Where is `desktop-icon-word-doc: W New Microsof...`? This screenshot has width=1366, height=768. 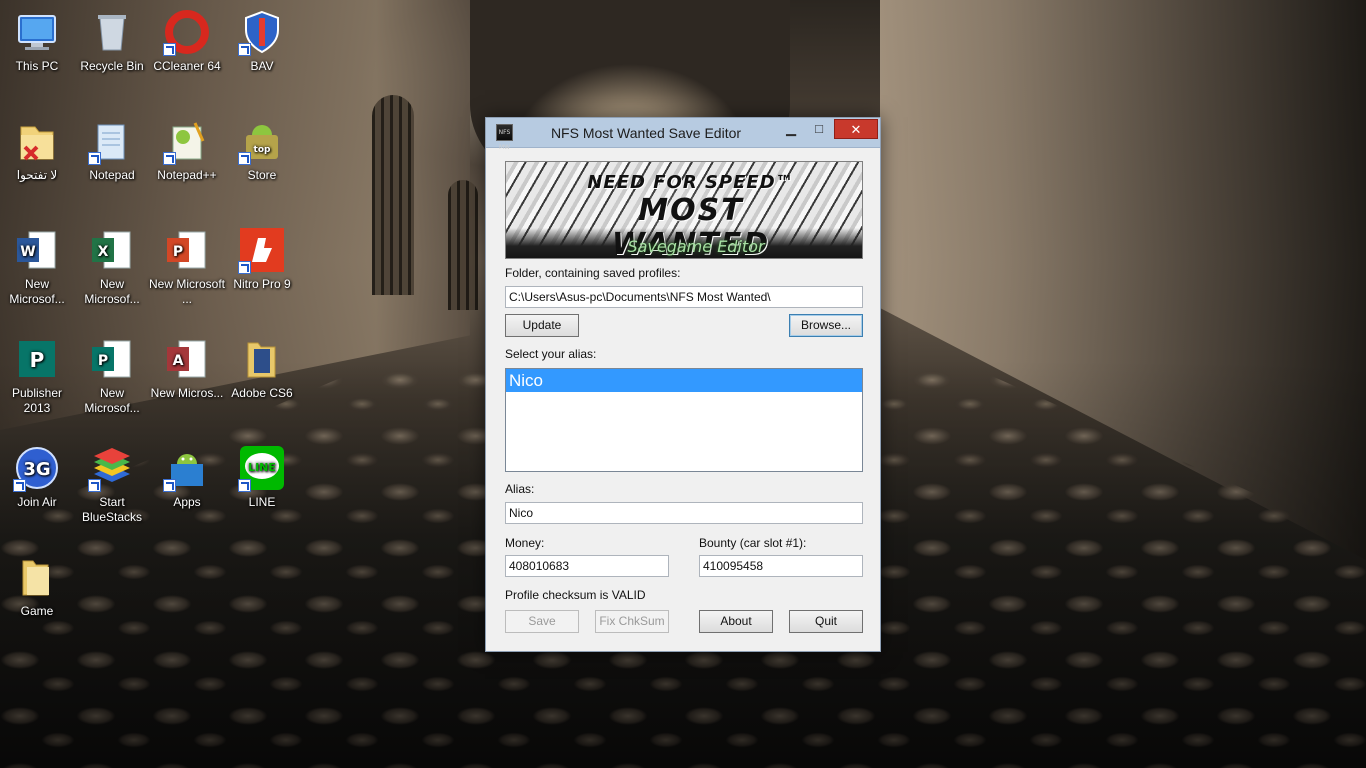
desktop-icon-word-doc: W New Microsof... is located at coordinates (37, 266).